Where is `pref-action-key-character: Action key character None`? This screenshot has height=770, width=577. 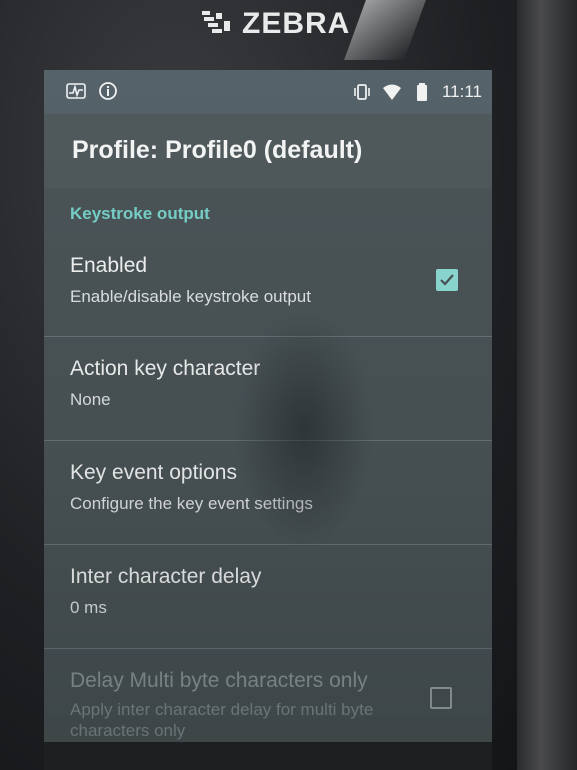 pref-action-key-character: Action key character None is located at coordinates (268, 389).